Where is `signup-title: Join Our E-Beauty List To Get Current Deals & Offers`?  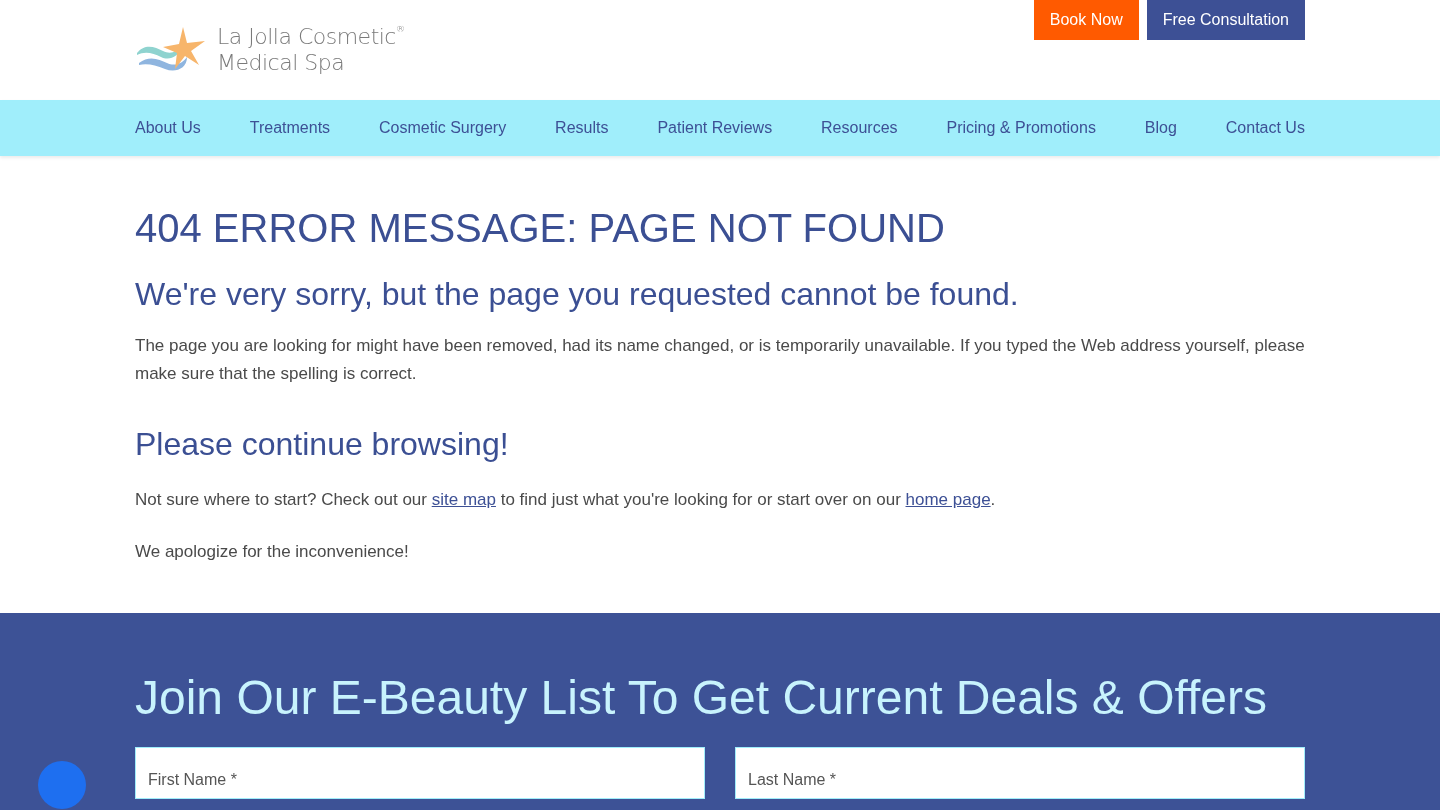
signup-title: Join Our E-Beauty List To Get Current Deals & Offers is located at coordinates (702, 698).